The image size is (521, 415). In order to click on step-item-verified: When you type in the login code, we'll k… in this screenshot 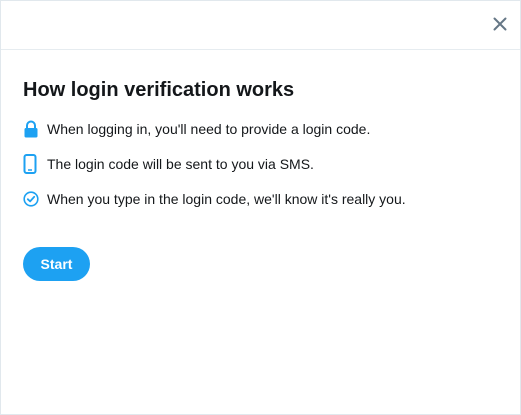, I will do `click(260, 199)`.